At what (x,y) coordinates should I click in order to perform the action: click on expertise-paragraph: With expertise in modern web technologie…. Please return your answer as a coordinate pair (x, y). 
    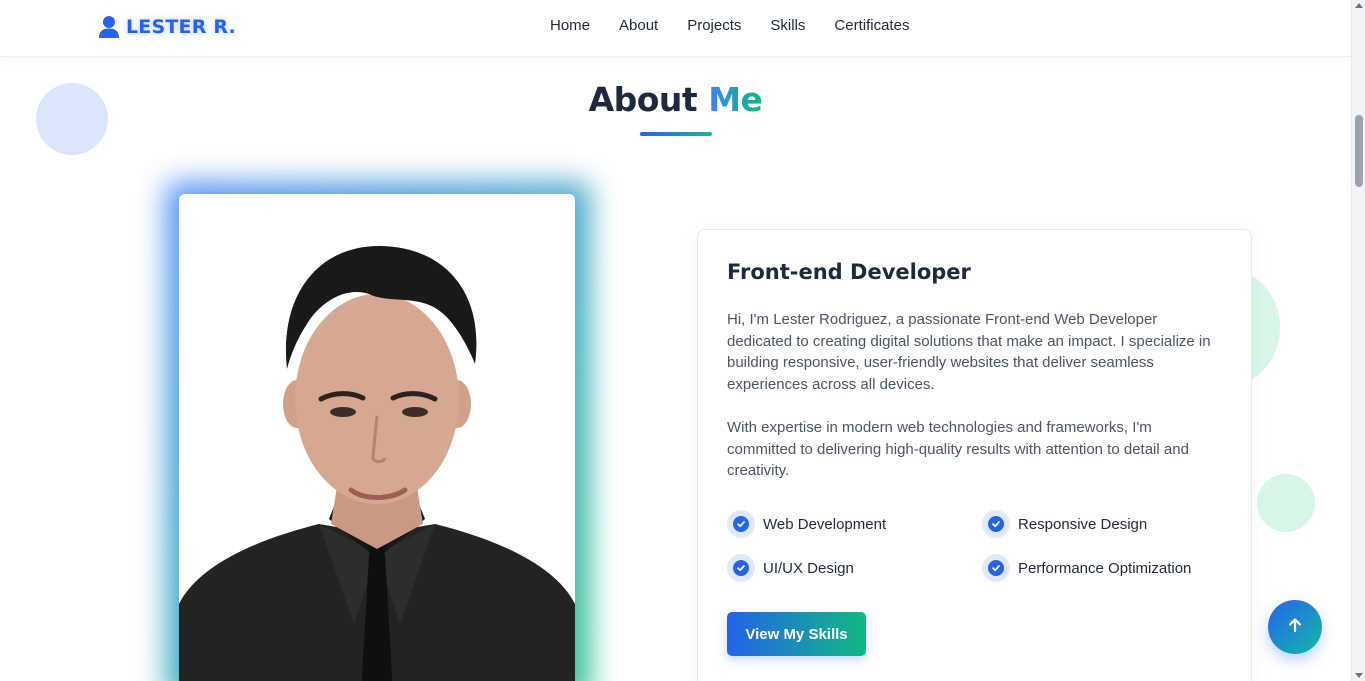
    Looking at the image, I should click on (958, 449).